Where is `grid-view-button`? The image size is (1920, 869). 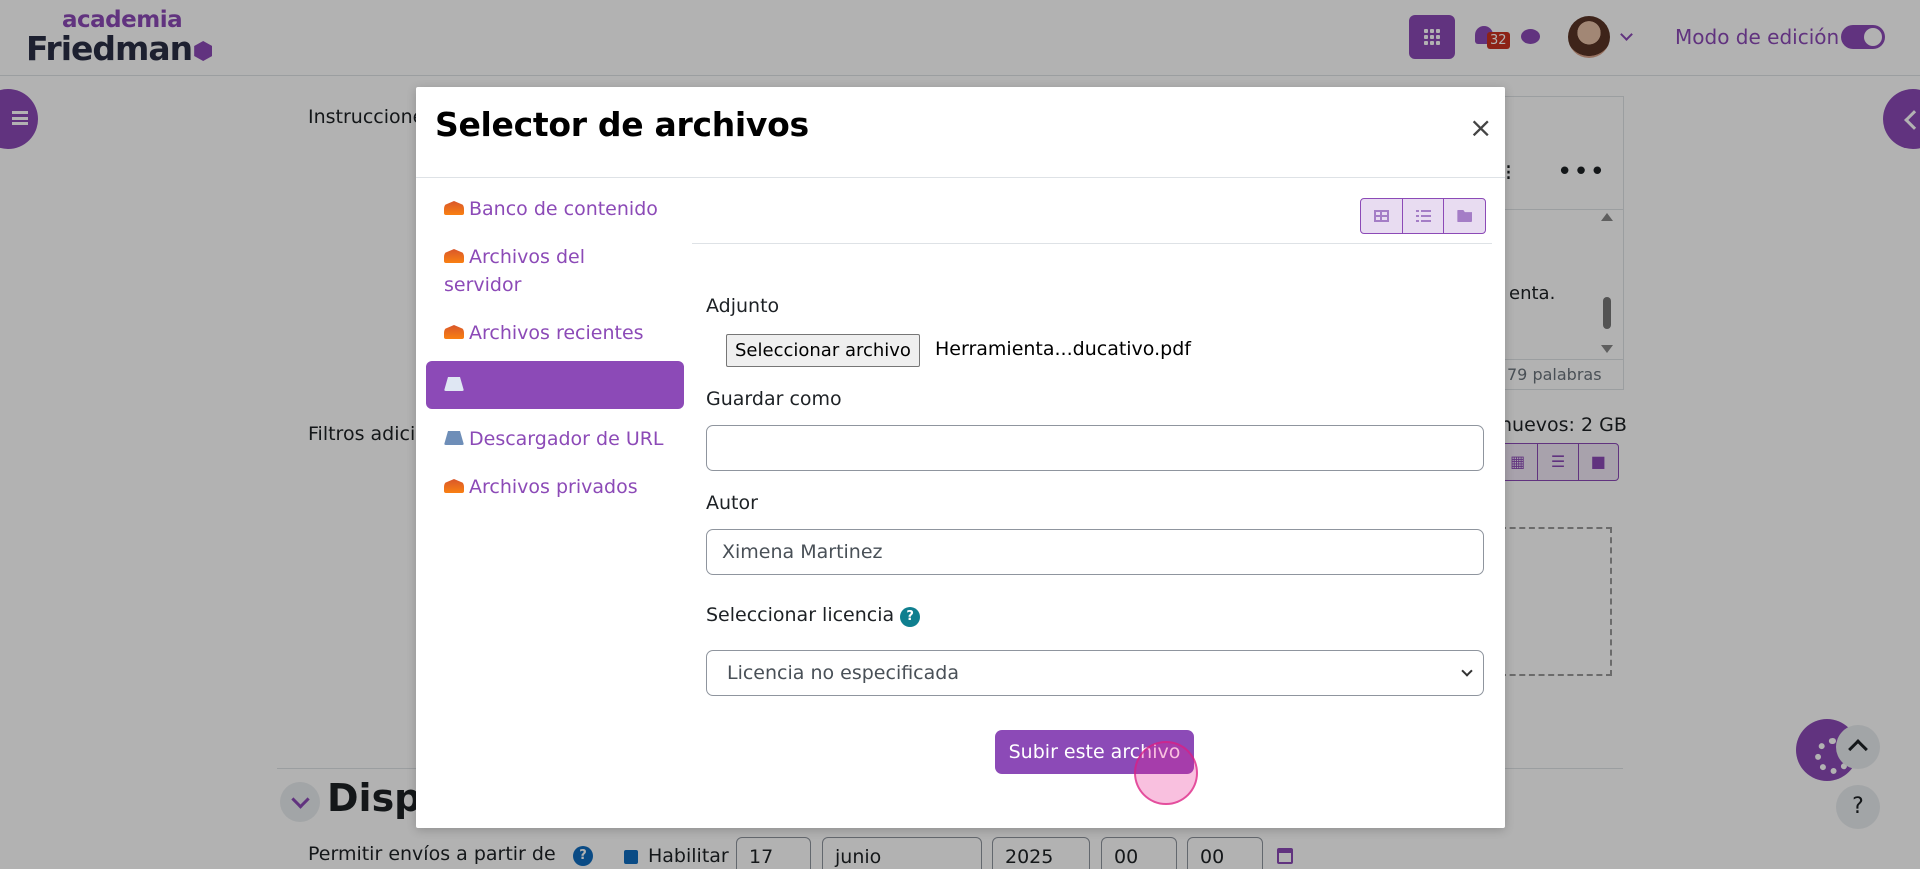 grid-view-button is located at coordinates (1382, 216).